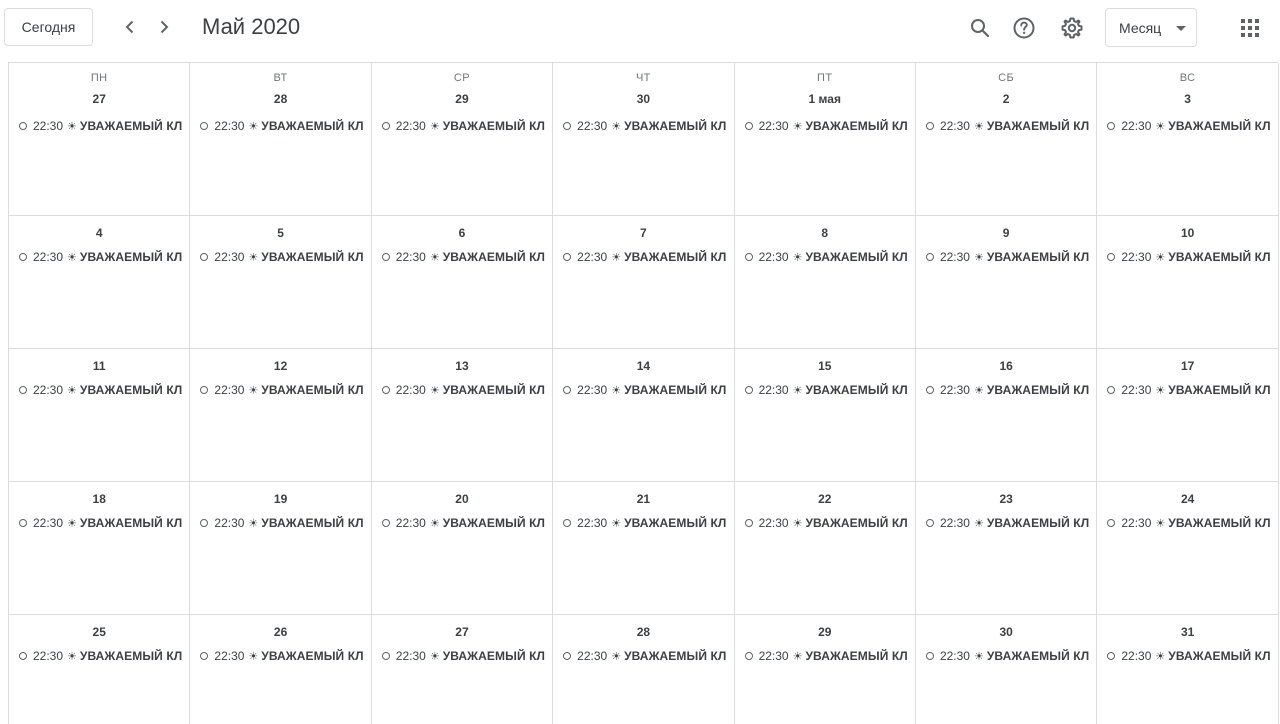 Image resolution: width=1280 pixels, height=724 pixels. Describe the element at coordinates (281, 415) in the screenshot. I see `day-cell: 12 22:30 ☀ УВАЖАЕМЫЙ КЛ` at that location.